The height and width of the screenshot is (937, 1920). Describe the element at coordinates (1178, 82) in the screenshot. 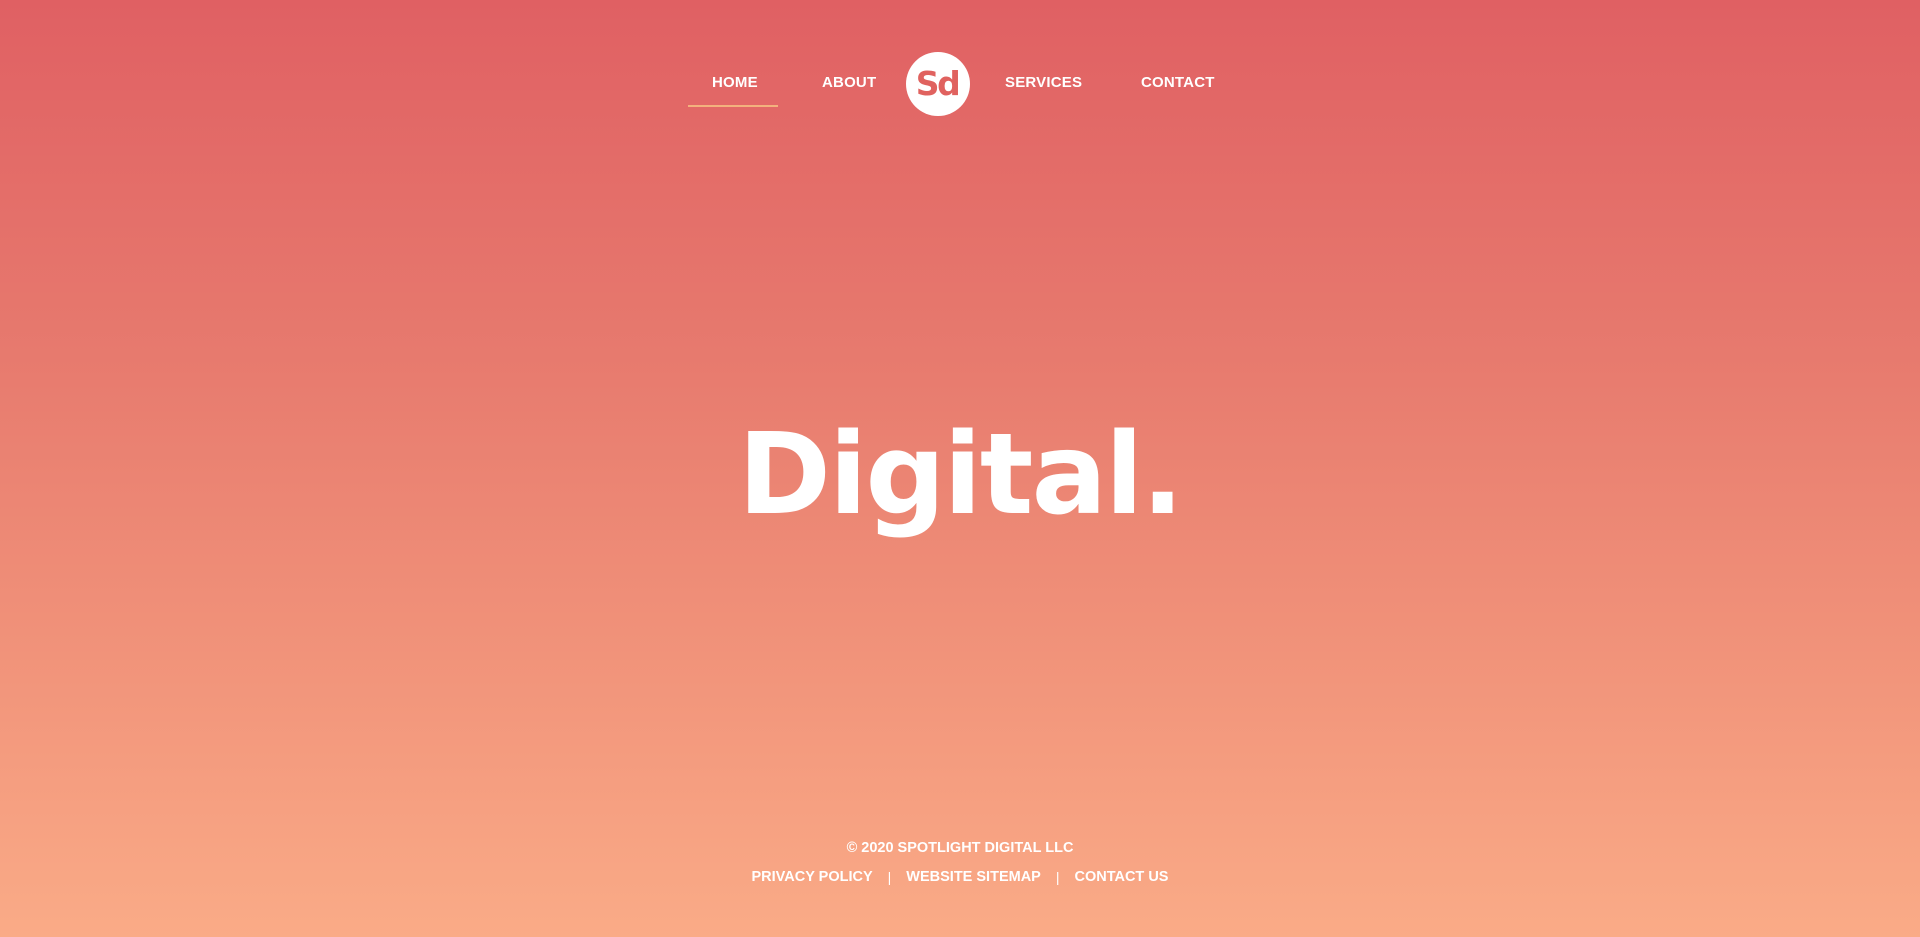

I see `nav-link-contact: CONTACT` at that location.